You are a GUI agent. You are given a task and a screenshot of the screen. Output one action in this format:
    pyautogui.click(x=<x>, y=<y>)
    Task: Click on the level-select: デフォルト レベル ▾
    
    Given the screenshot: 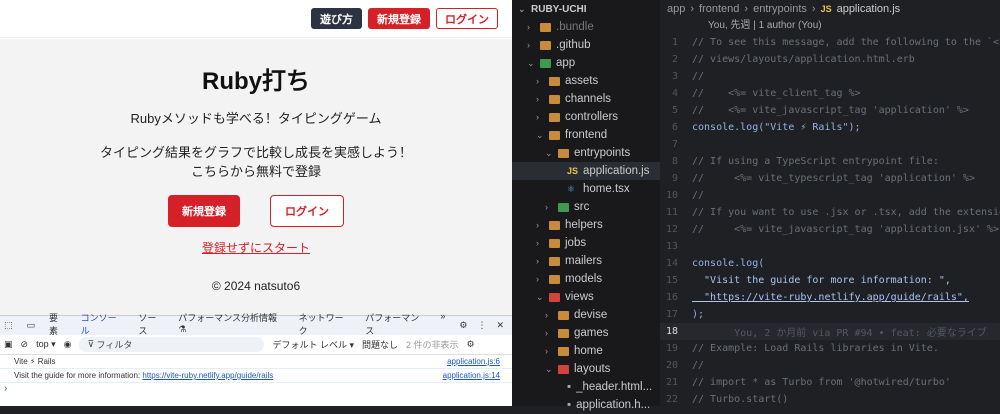 What is the action you would take?
    pyautogui.click(x=313, y=344)
    